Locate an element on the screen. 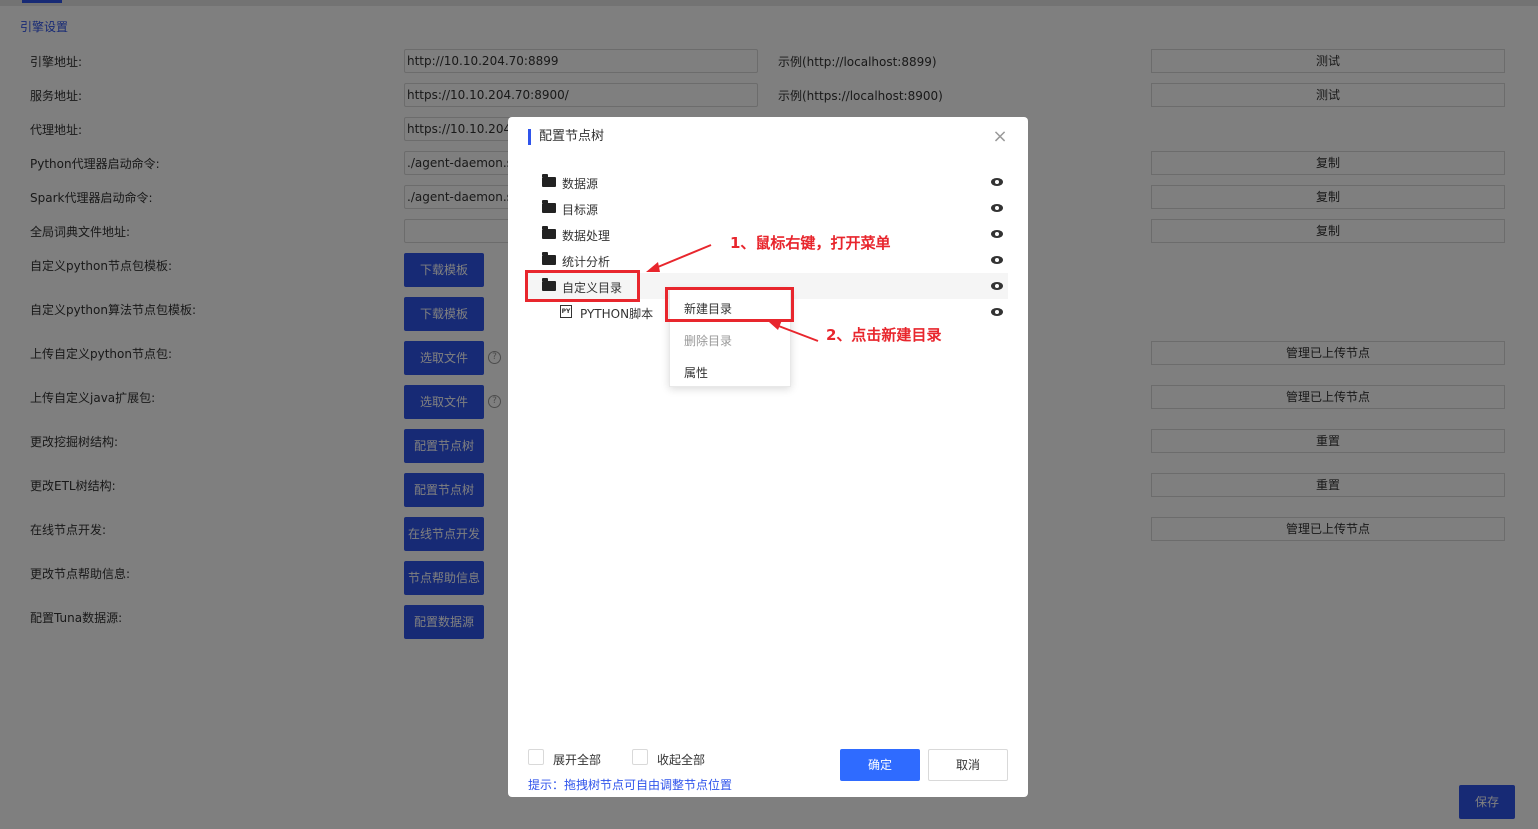 The height and width of the screenshot is (829, 1538). drag-hint: 提示：拖拽树节点可自由调整节点位置 is located at coordinates (630, 785).